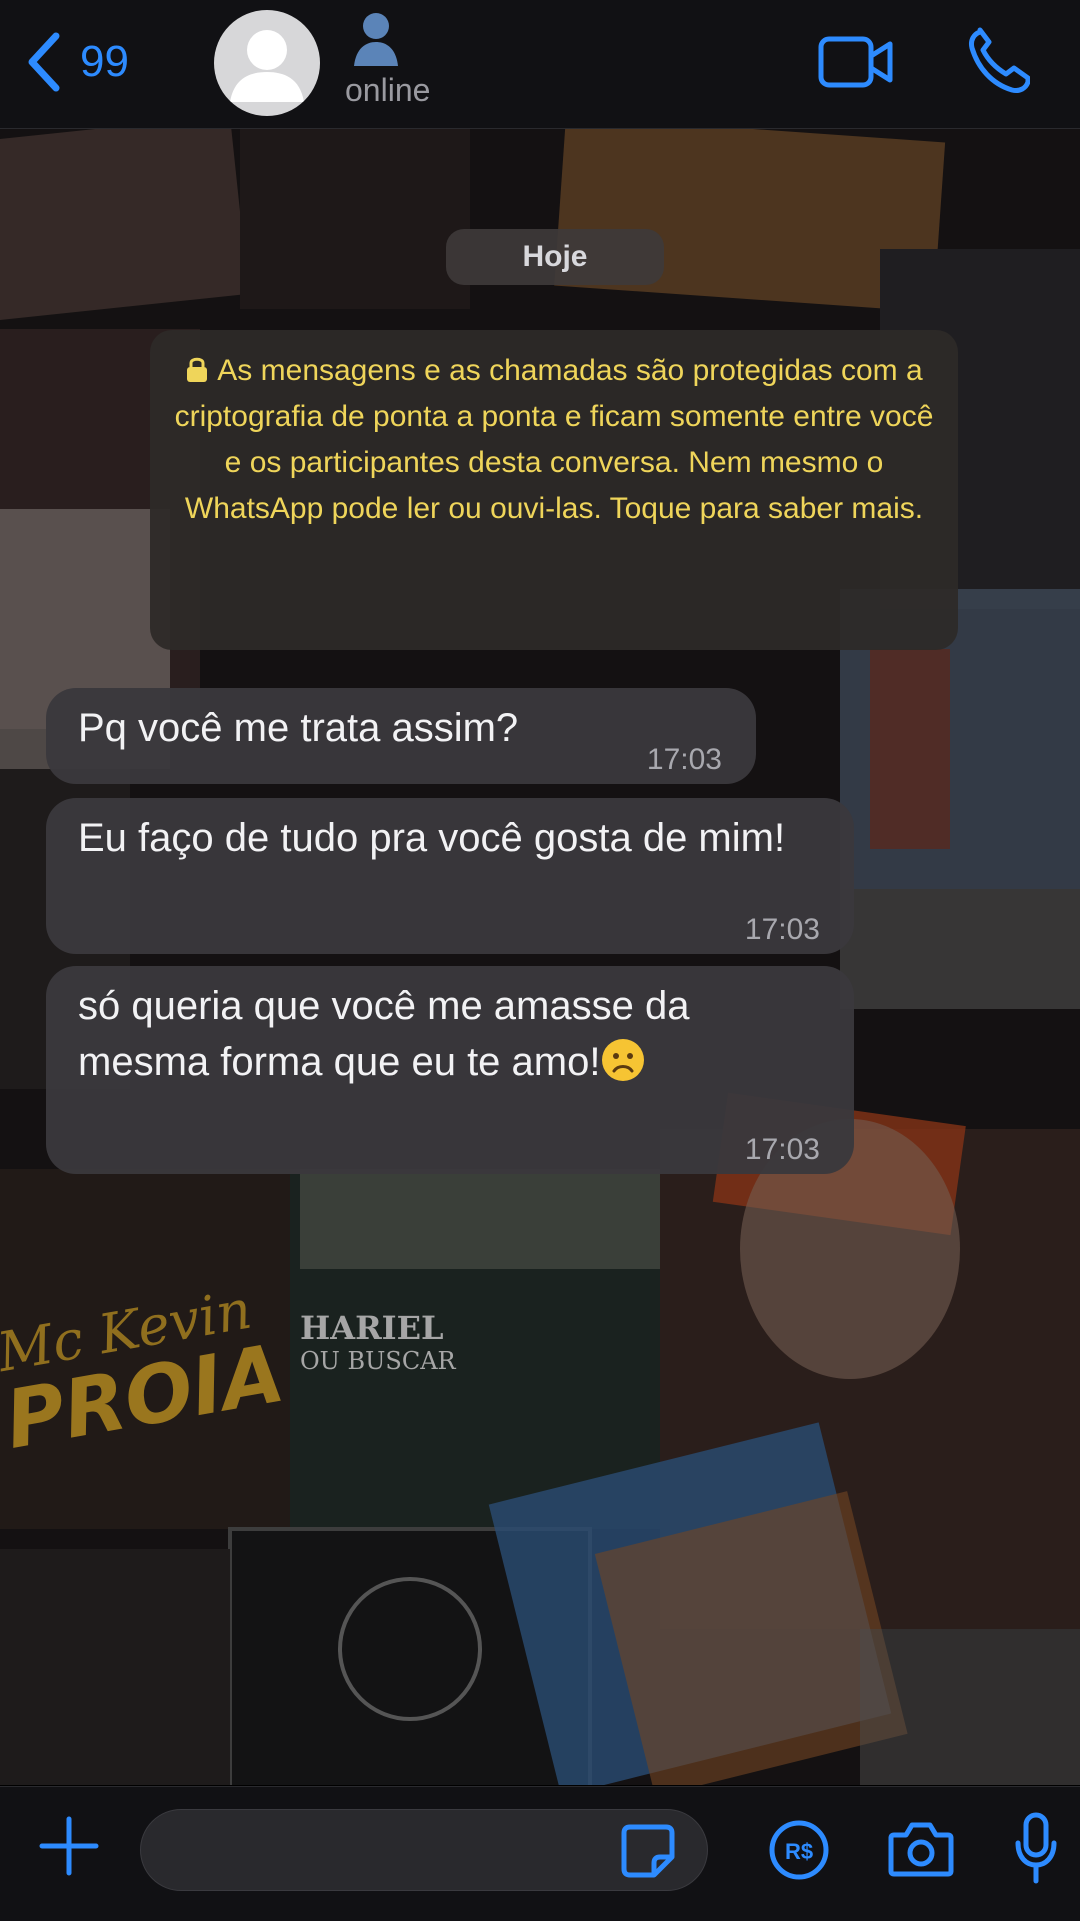 This screenshot has height=1921, width=1080. I want to click on date-divider: Hoje, so click(555, 257).